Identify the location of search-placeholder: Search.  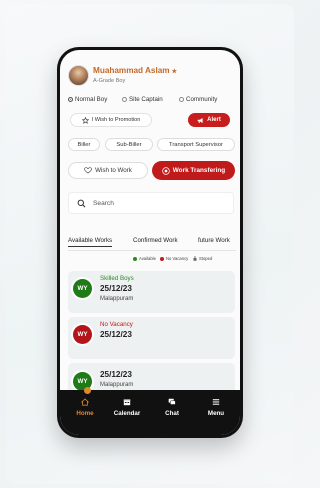
(103, 203).